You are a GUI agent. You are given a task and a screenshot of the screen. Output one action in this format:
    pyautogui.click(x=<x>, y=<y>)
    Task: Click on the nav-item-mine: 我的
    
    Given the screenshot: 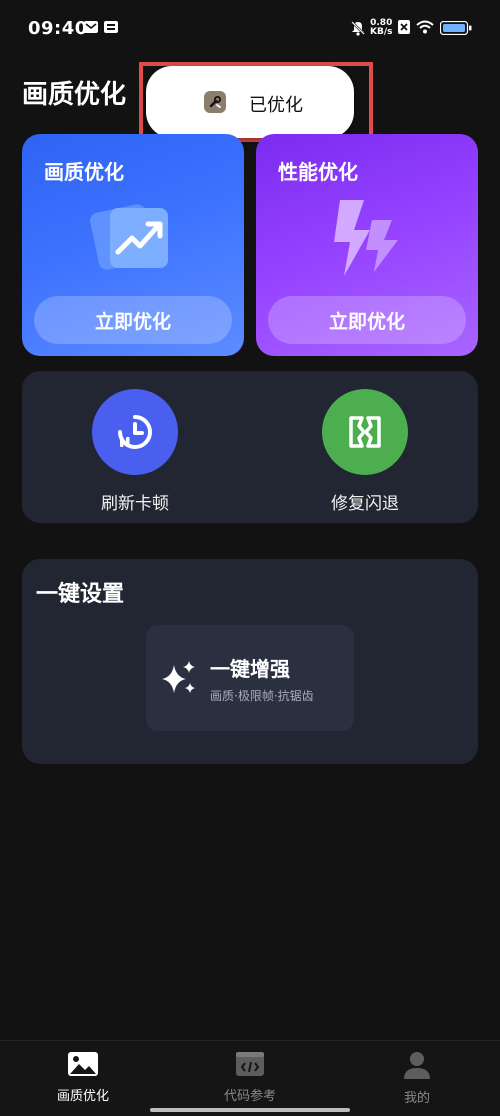 What is the action you would take?
    pyautogui.click(x=417, y=1078)
    